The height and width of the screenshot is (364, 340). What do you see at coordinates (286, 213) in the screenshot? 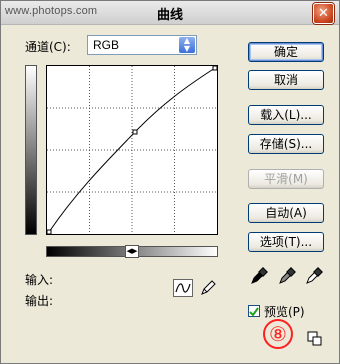
I see `auto-button: 自动(A)` at bounding box center [286, 213].